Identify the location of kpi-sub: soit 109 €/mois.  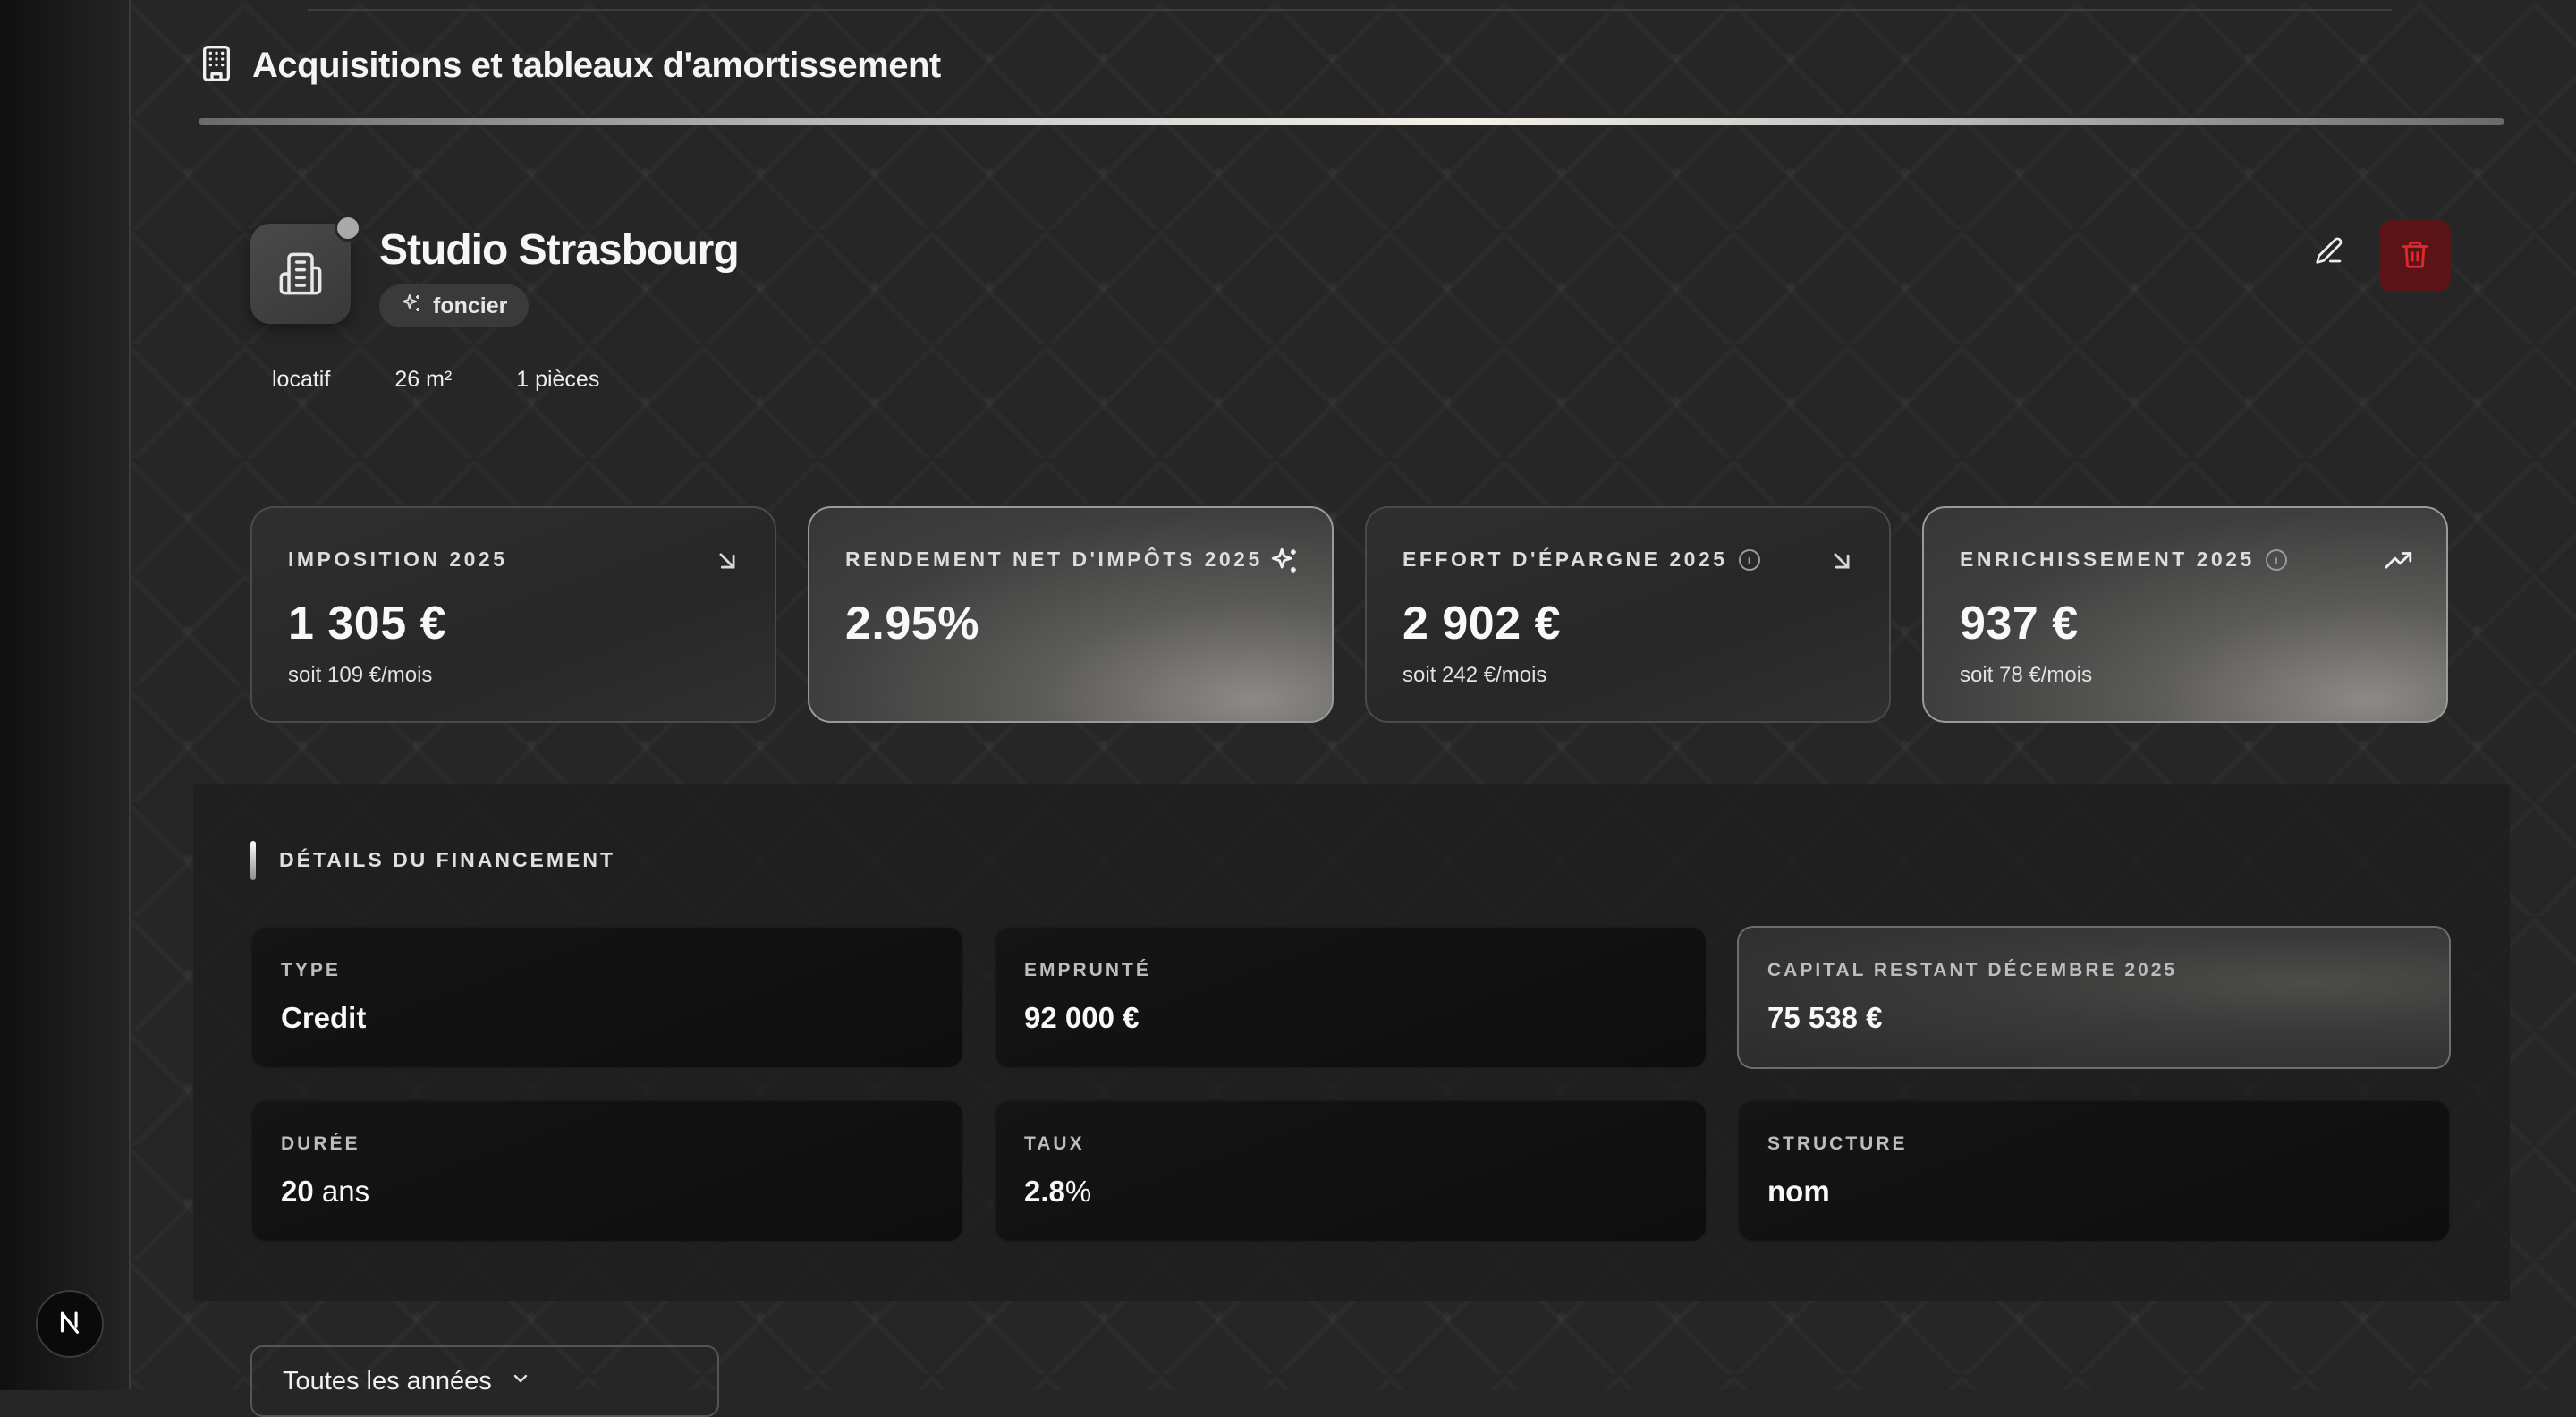
(360, 675).